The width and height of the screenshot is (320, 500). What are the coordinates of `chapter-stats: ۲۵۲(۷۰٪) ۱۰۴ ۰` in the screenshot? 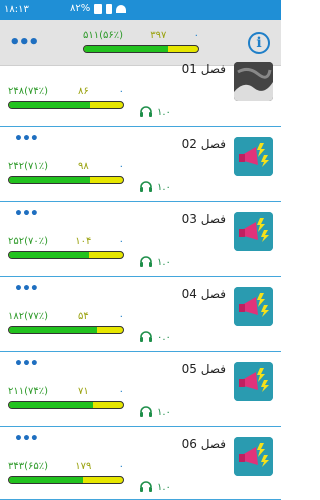 It's located at (66, 247).